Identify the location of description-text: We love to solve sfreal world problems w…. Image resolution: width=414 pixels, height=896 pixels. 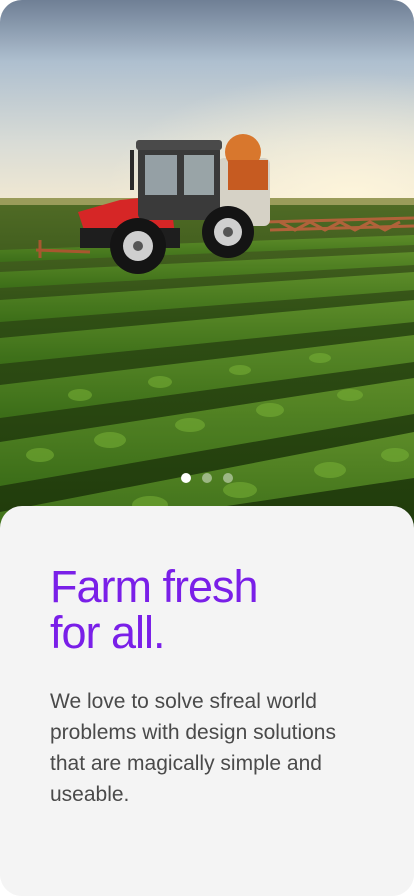
(193, 748).